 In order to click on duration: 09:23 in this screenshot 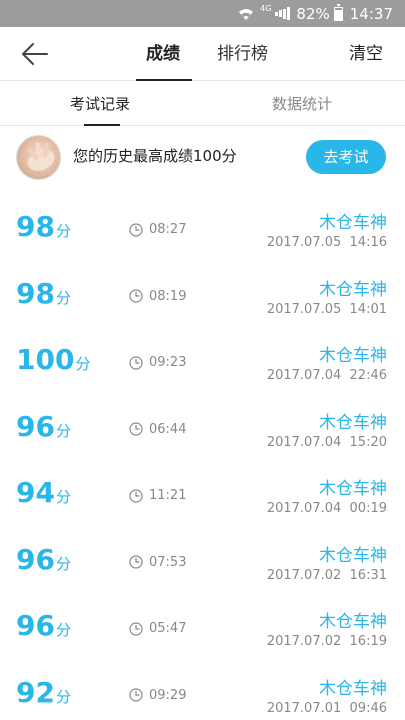, I will do `click(157, 362)`.